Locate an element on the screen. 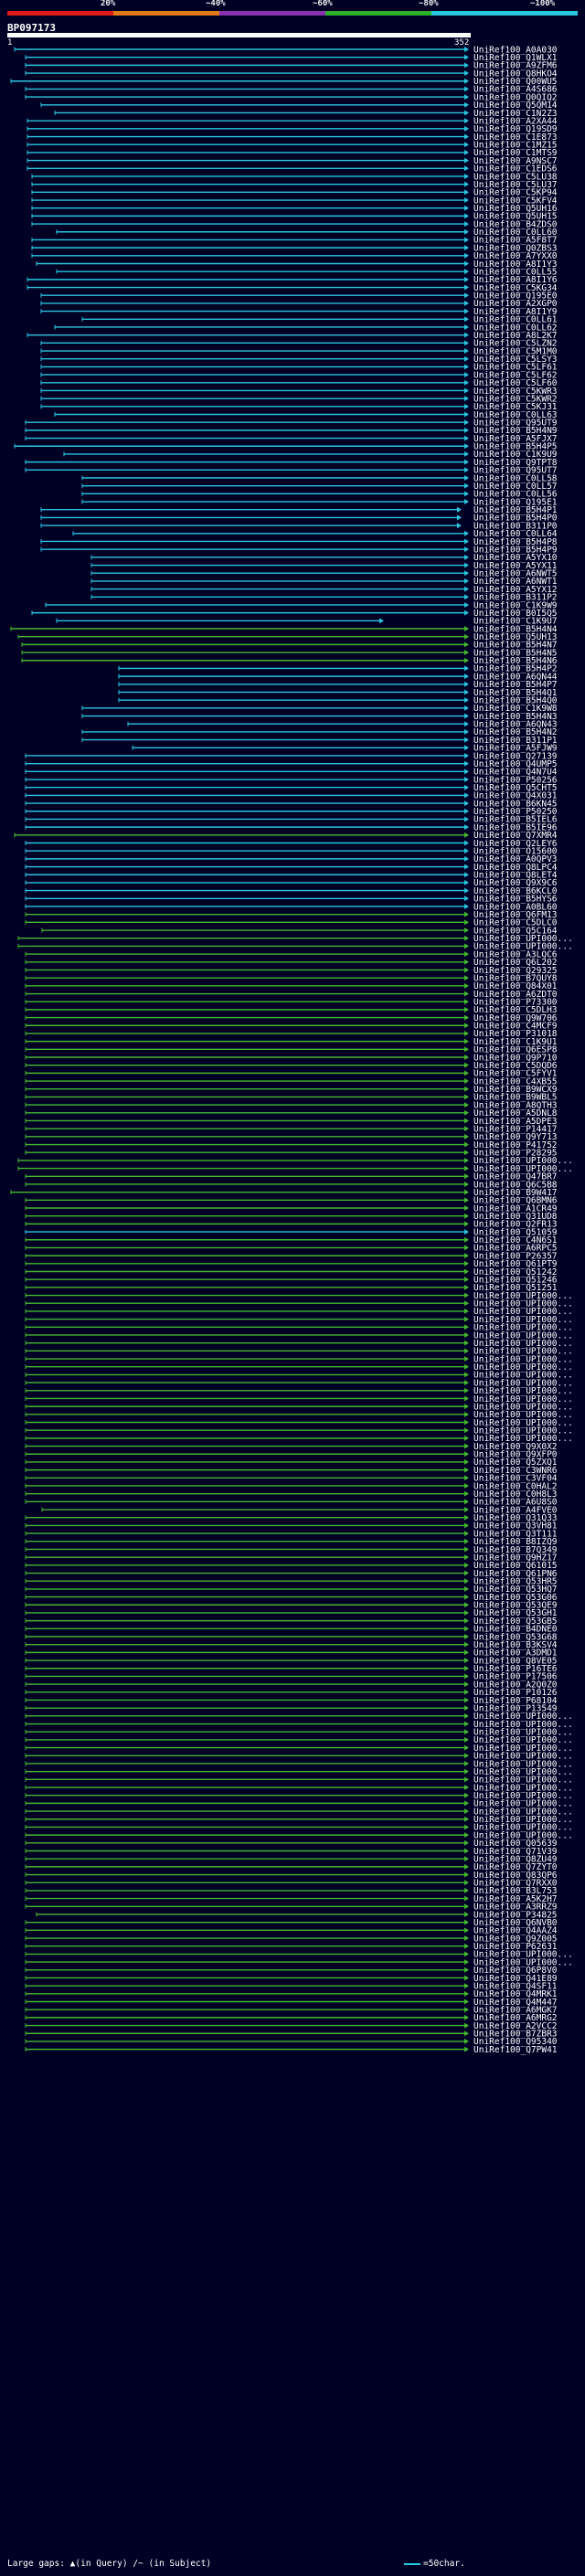 The image size is (585, 2576). hit-row: UniRef100_Q7PW41 is located at coordinates (291, 2050).